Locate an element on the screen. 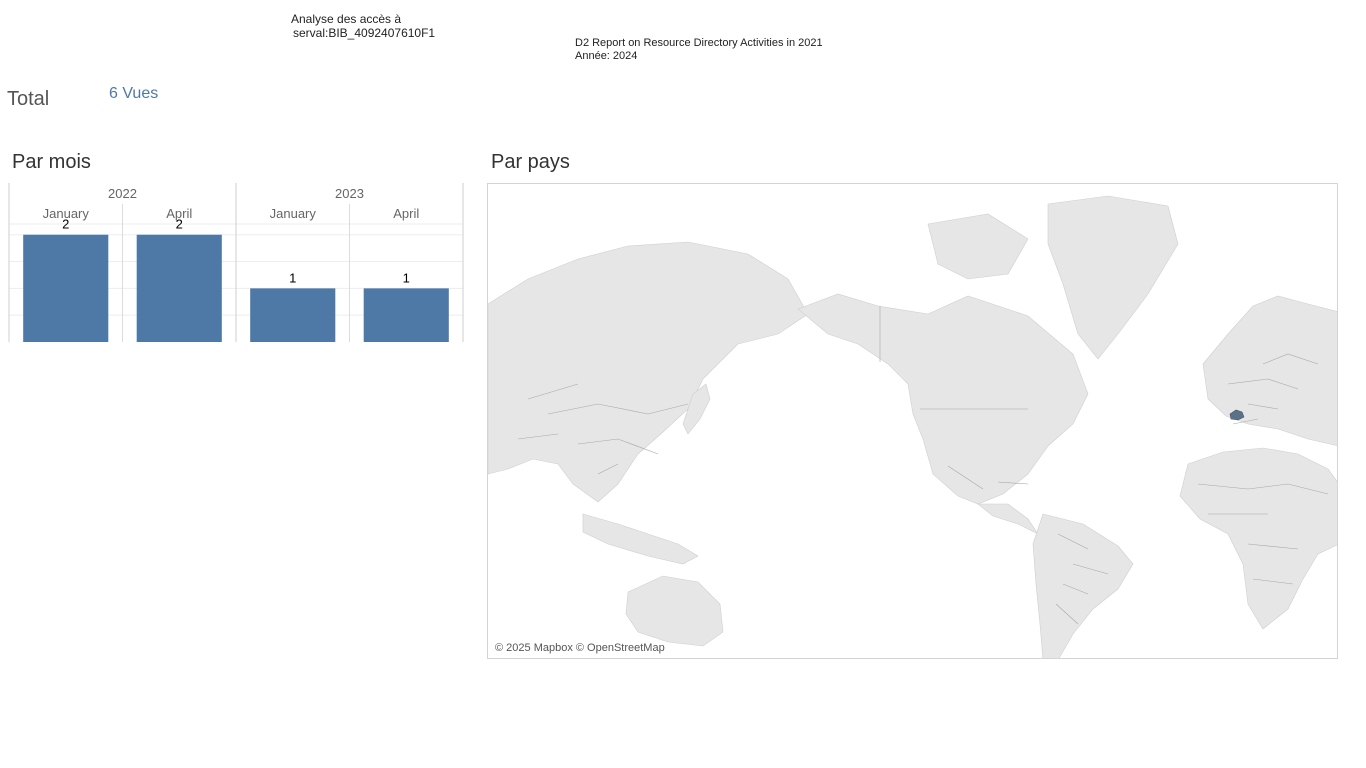 The height and width of the screenshot is (768, 1366). monthly-bar-chart: 2022 2023 January 2 April 2 January 1 April 1 is located at coordinates (236, 264).